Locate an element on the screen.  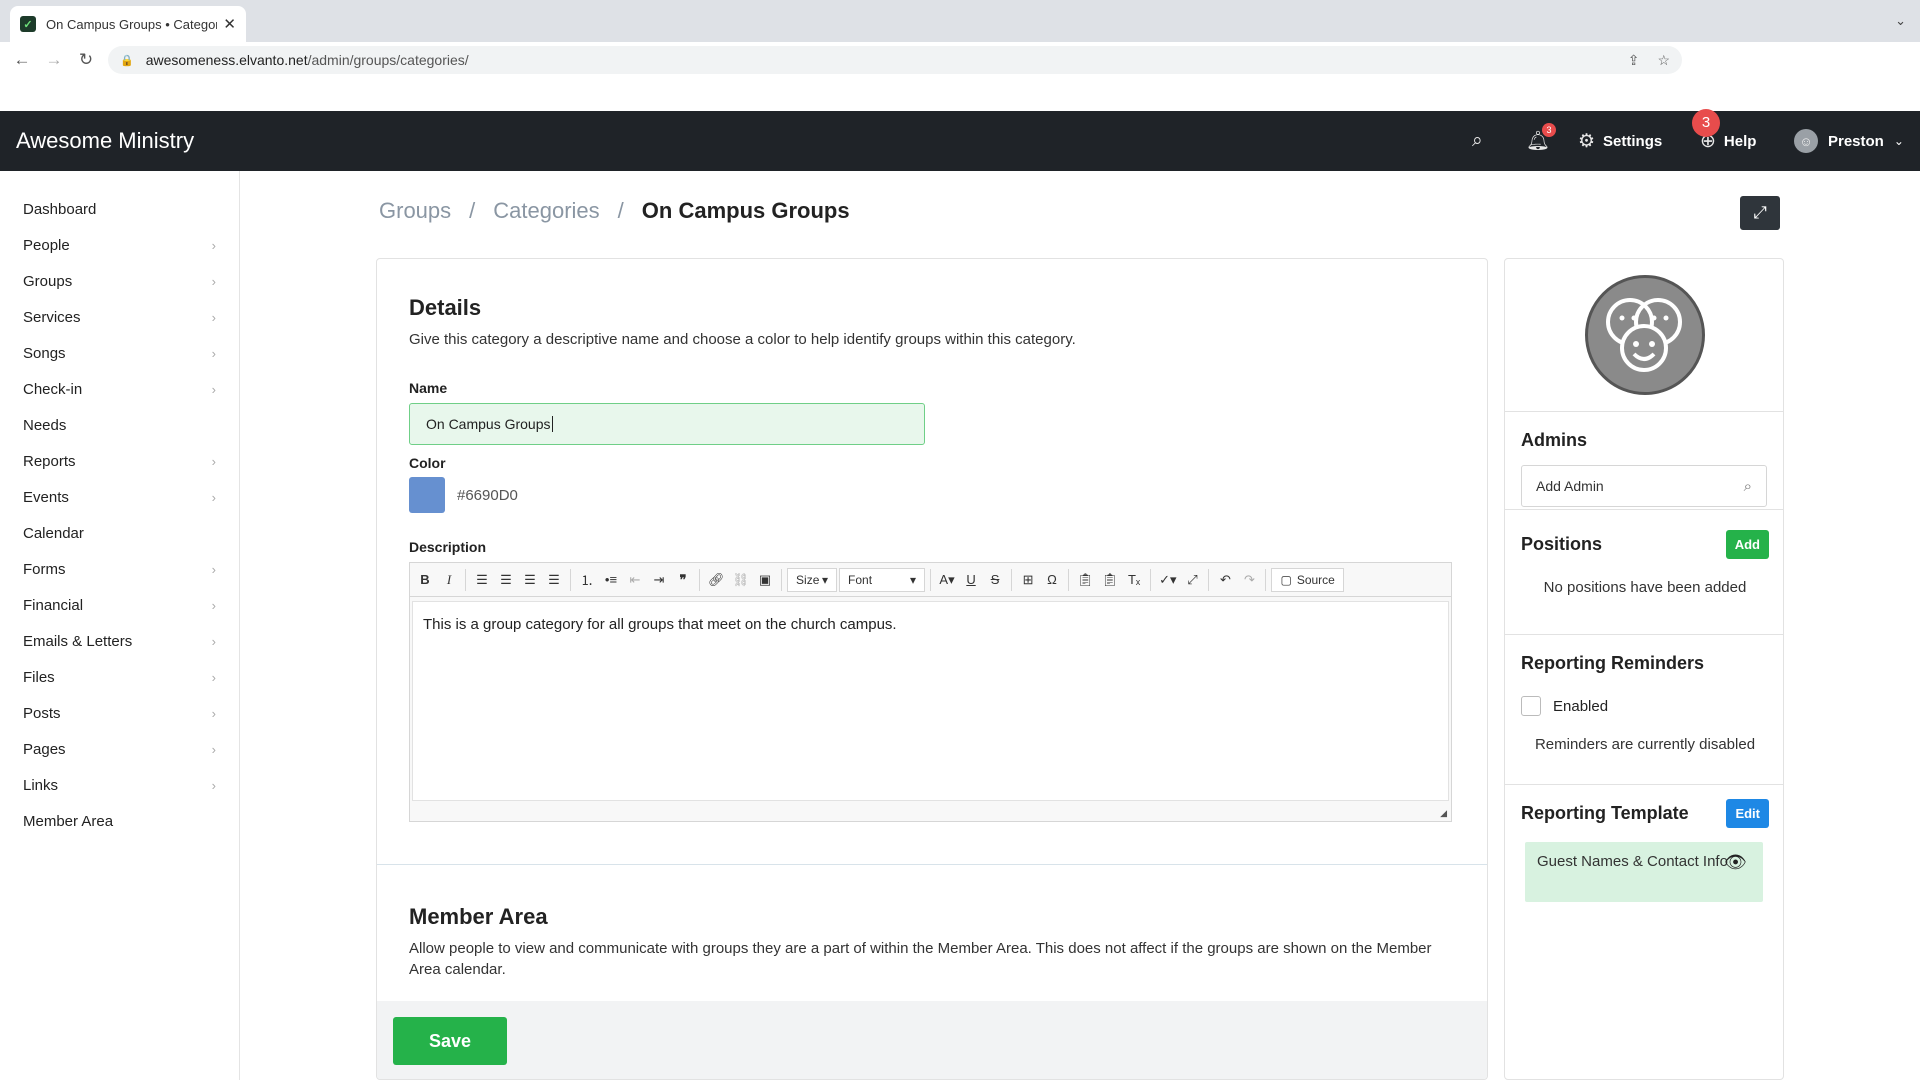
resize-grip-icon: ◢ is located at coordinates (1443, 813).